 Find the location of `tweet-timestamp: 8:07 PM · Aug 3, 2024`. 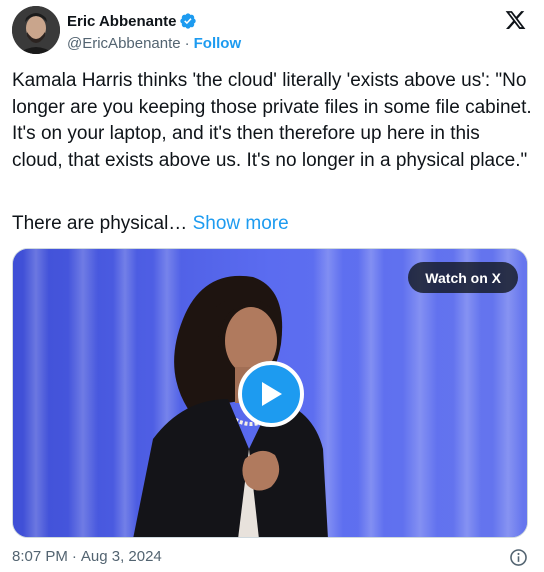

tweet-timestamp: 8:07 PM · Aug 3, 2024 is located at coordinates (87, 556).